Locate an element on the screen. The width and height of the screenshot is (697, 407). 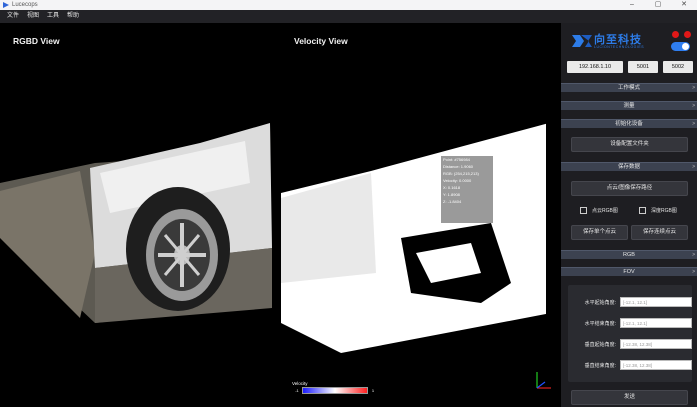
colorbar-max: 1 is located at coordinates (373, 390).